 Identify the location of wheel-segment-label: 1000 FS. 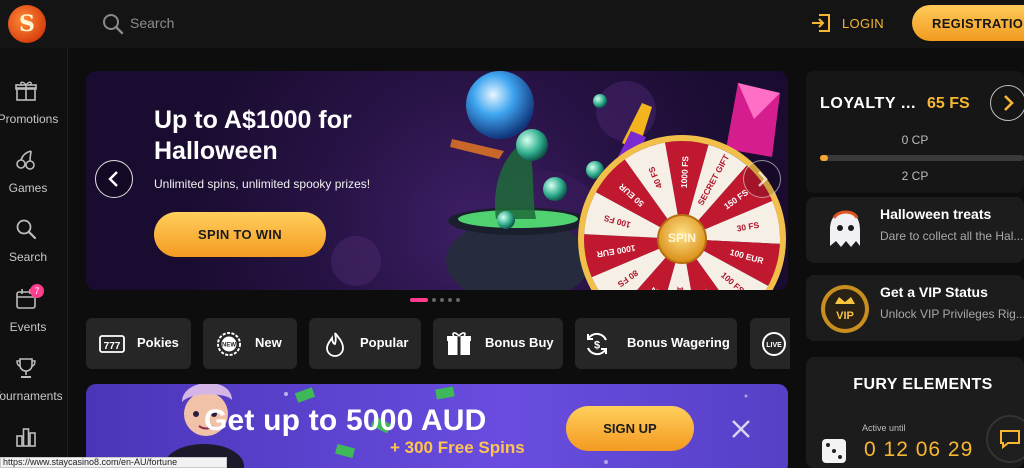
(685, 171).